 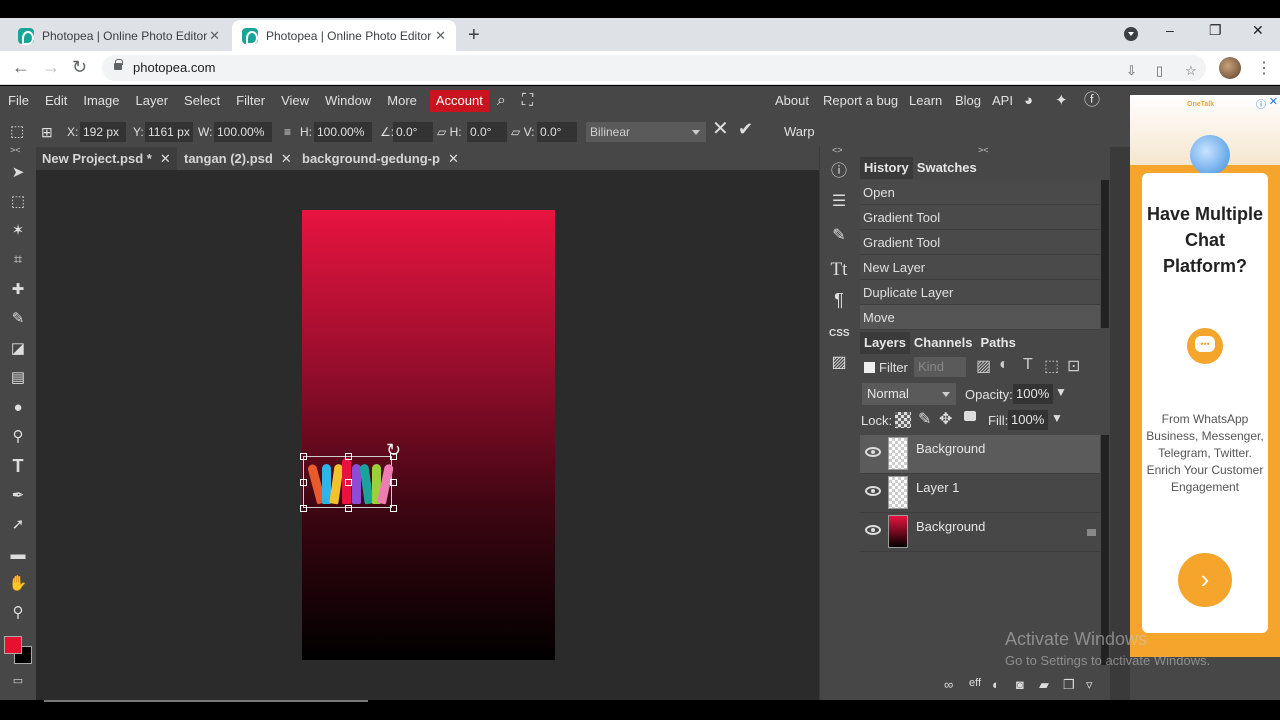 I want to click on new-layer-icon: ❒, so click(x=1069, y=685).